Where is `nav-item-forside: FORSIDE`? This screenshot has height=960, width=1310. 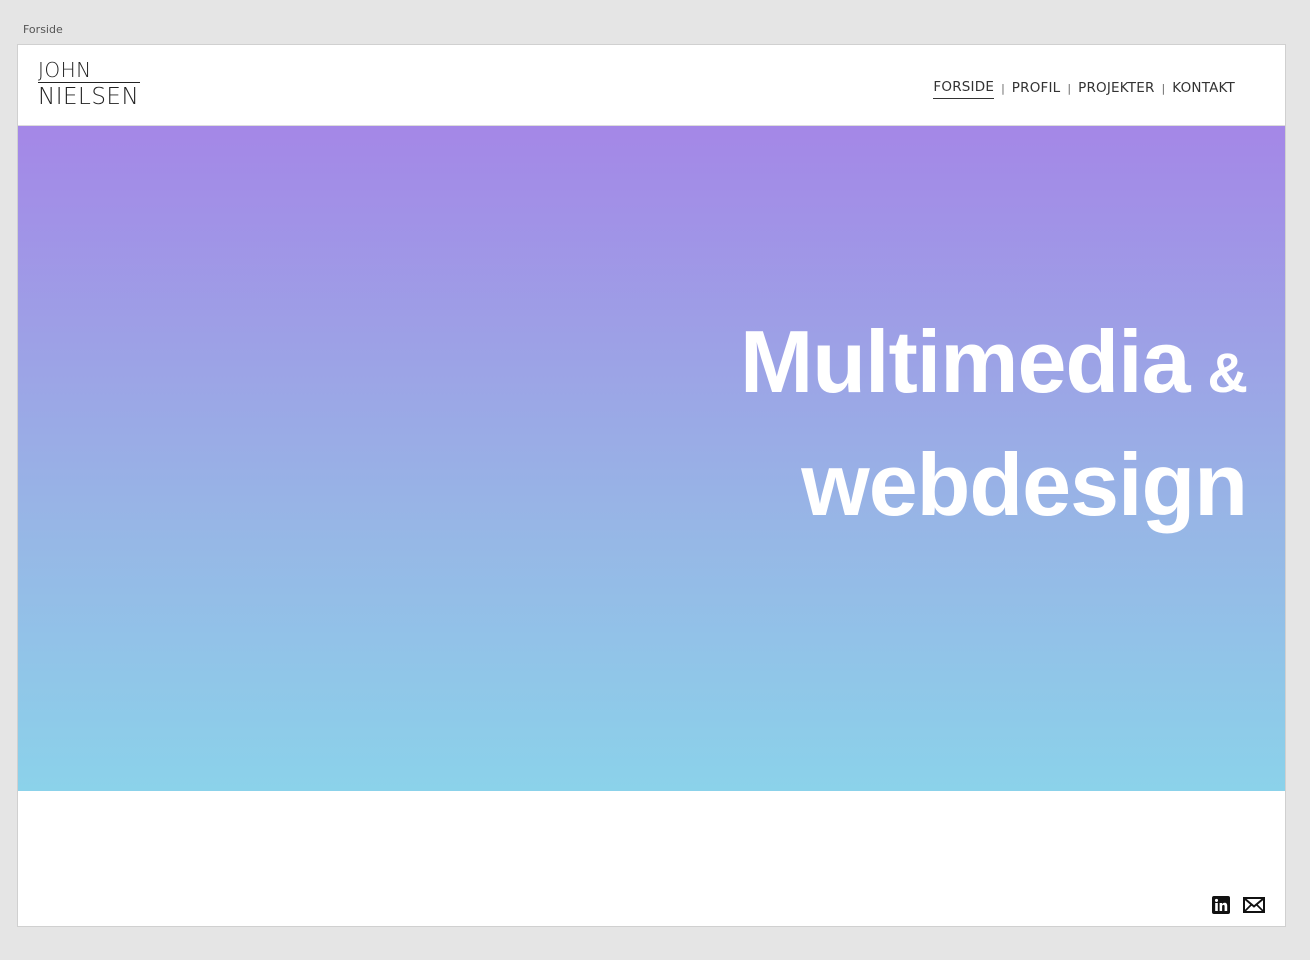 nav-item-forside: FORSIDE is located at coordinates (964, 88).